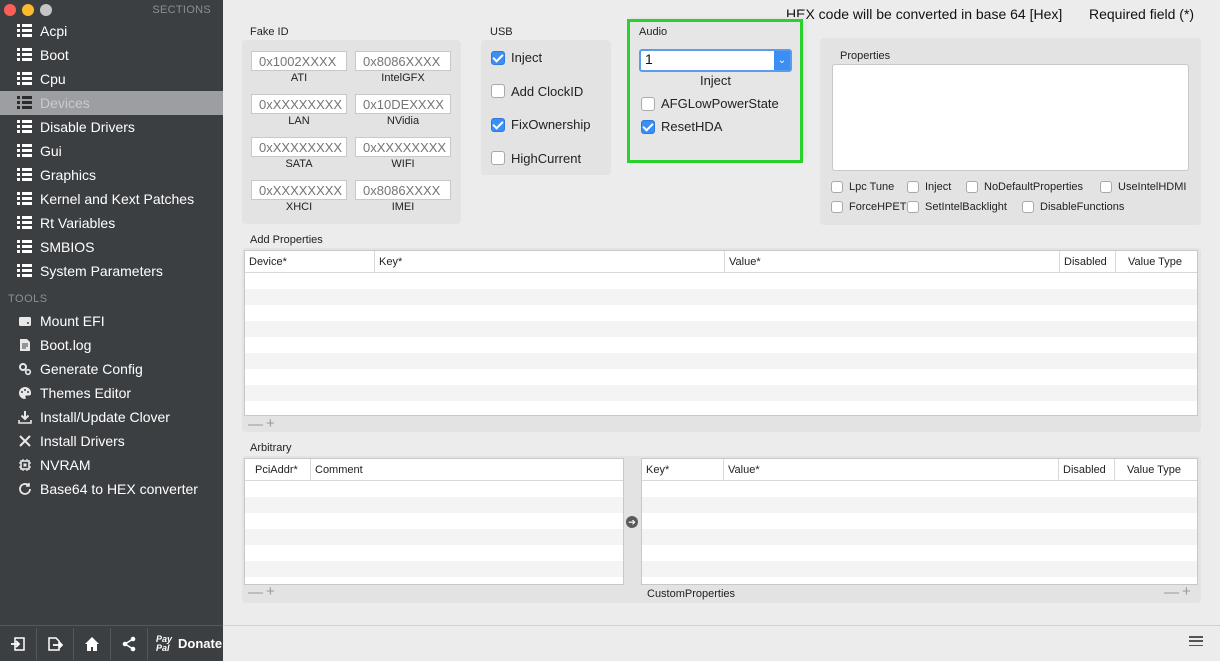  I want to click on sidebar-item-system-parameters: System Parameters, so click(111, 271).